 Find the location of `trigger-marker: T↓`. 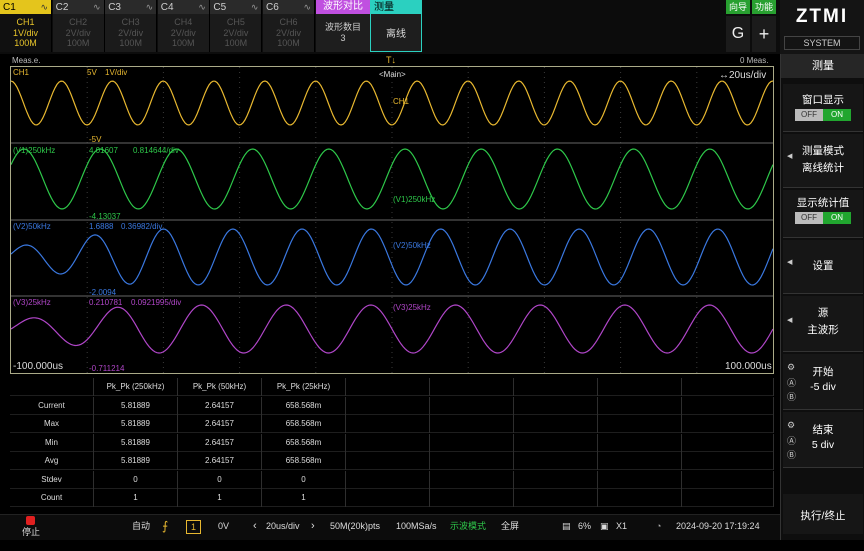

trigger-marker: T↓ is located at coordinates (391, 60).